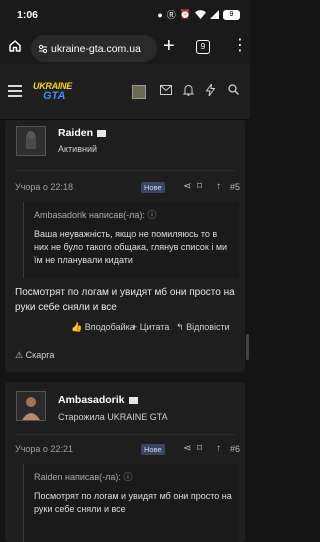  What do you see at coordinates (247, 347) in the screenshot?
I see `scrollbar` at bounding box center [247, 347].